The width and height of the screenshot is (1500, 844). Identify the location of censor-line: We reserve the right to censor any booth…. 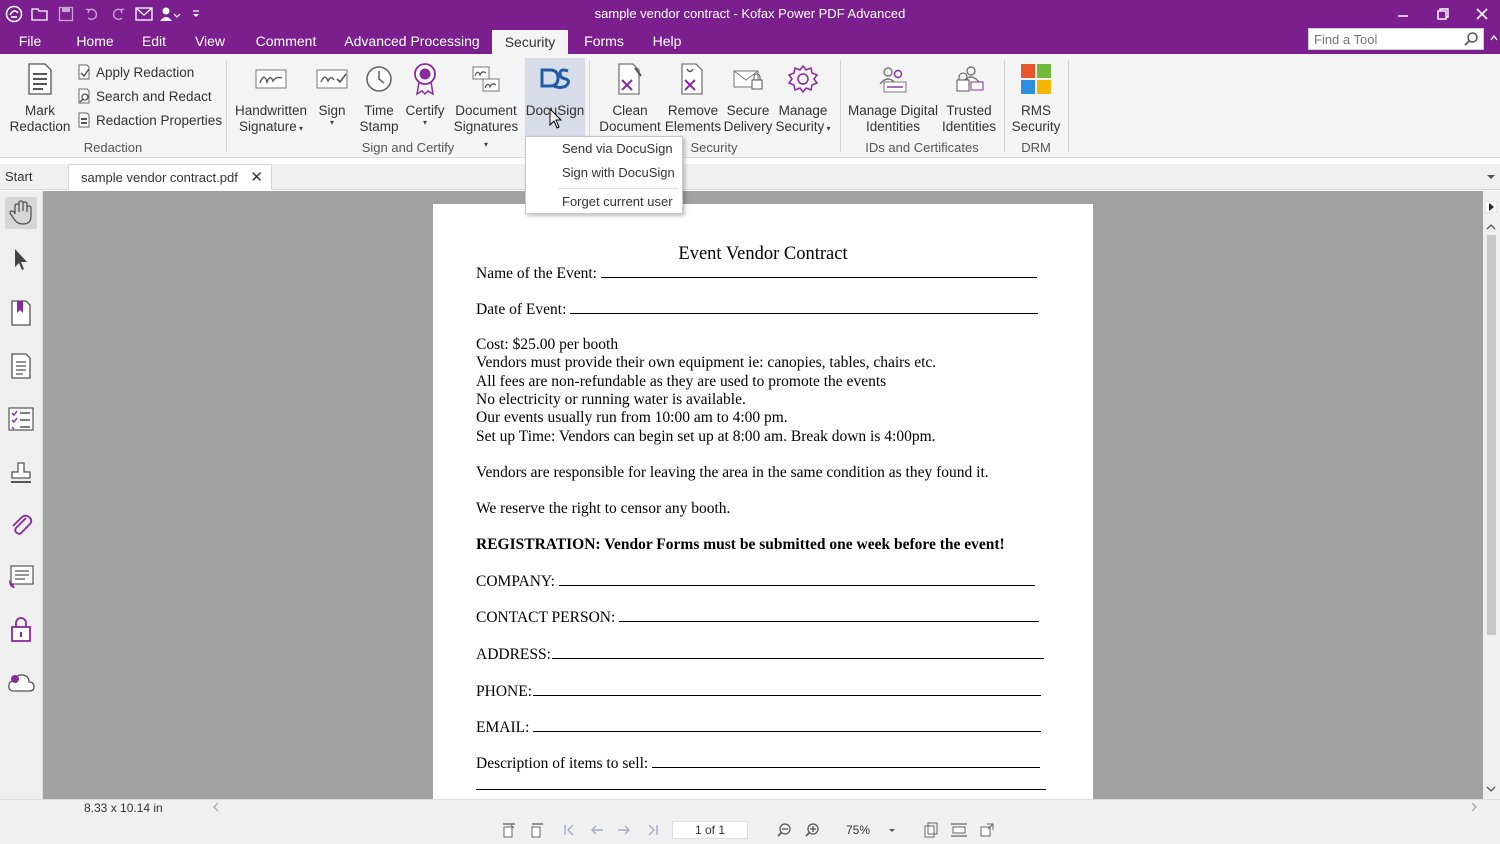
(603, 508).